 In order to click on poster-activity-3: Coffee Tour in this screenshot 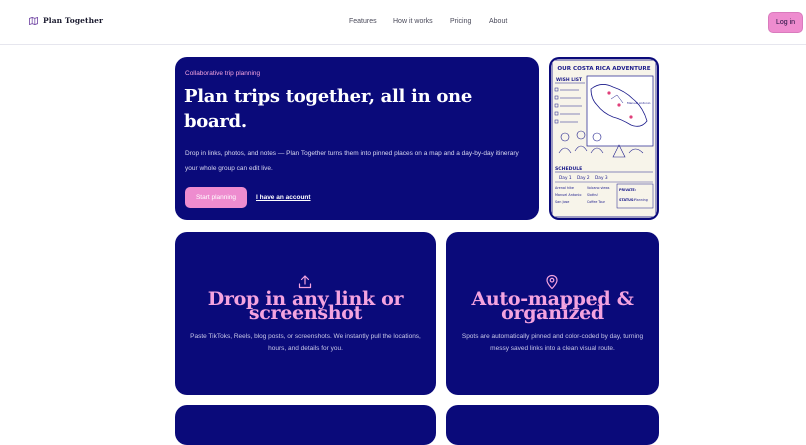, I will do `click(596, 202)`.